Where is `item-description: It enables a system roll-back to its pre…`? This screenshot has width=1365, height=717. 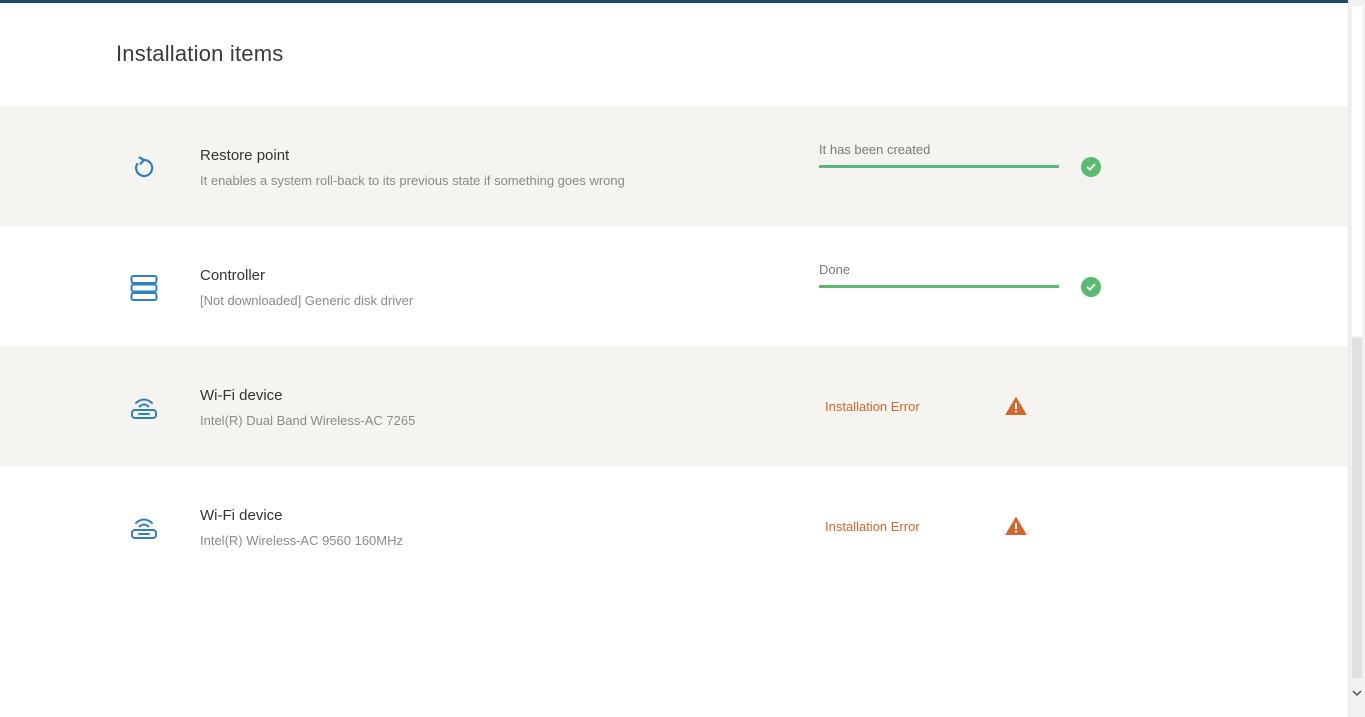 item-description: It enables a system roll-back to its pre… is located at coordinates (412, 180).